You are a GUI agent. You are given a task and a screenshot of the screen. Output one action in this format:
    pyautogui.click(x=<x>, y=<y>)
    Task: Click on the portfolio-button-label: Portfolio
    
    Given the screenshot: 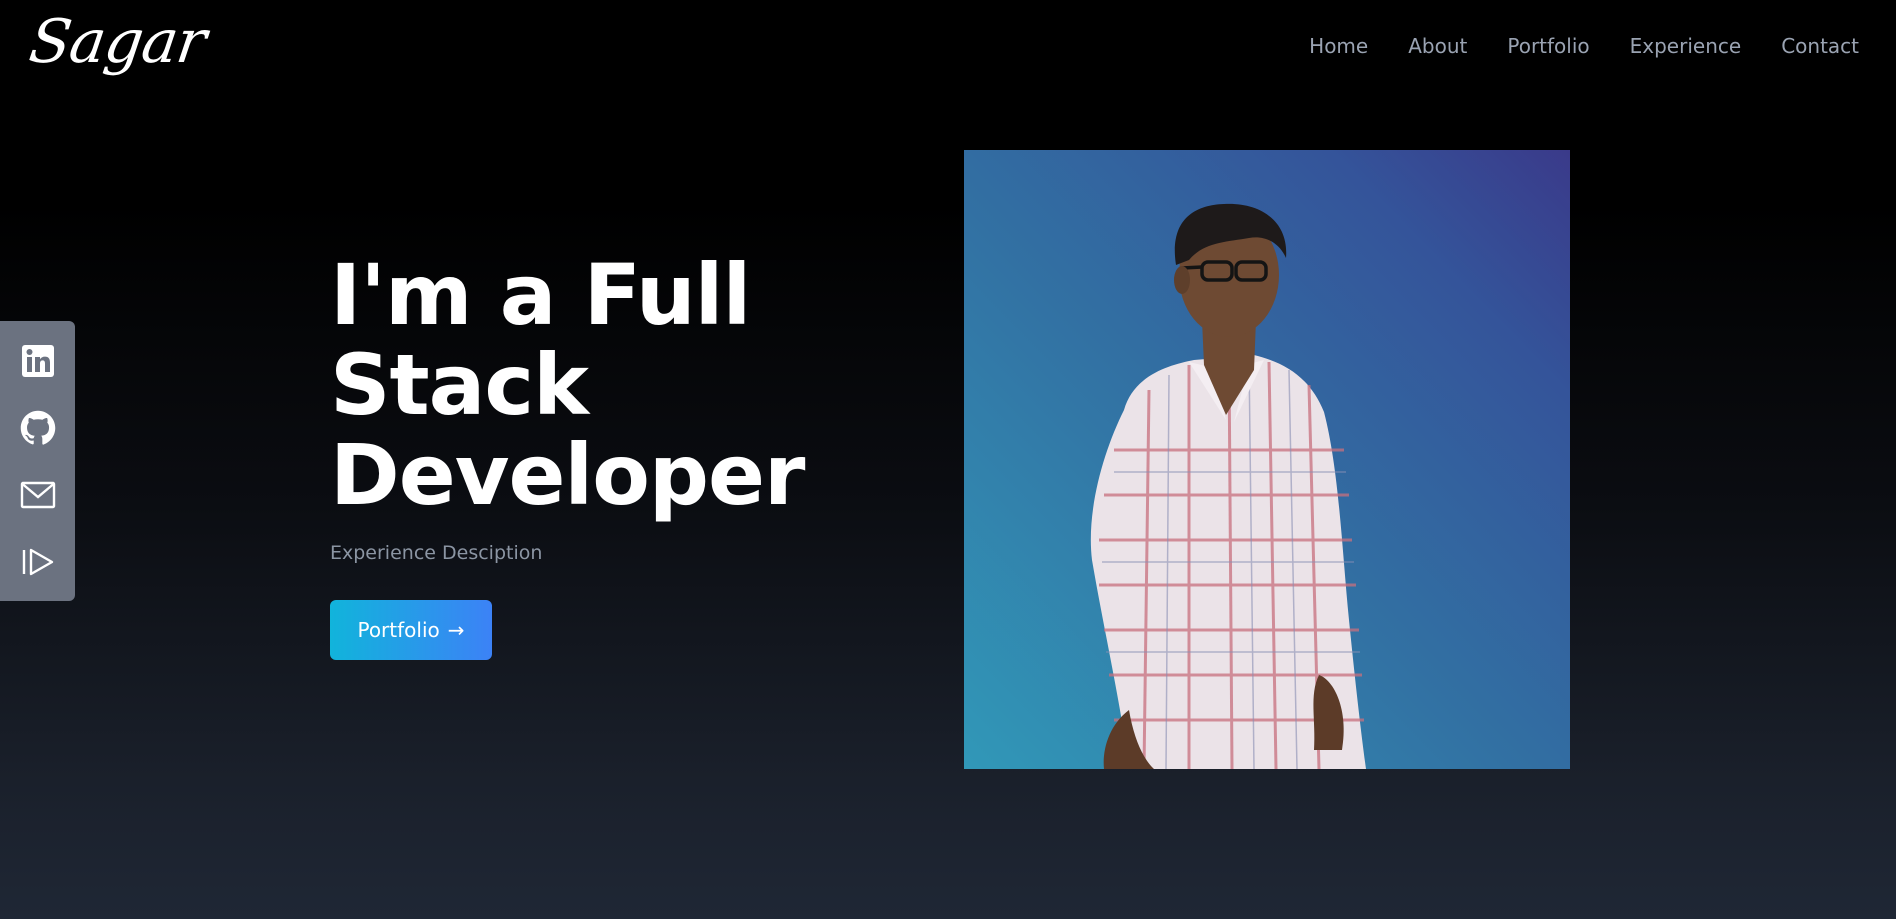 What is the action you would take?
    pyautogui.click(x=398, y=630)
    